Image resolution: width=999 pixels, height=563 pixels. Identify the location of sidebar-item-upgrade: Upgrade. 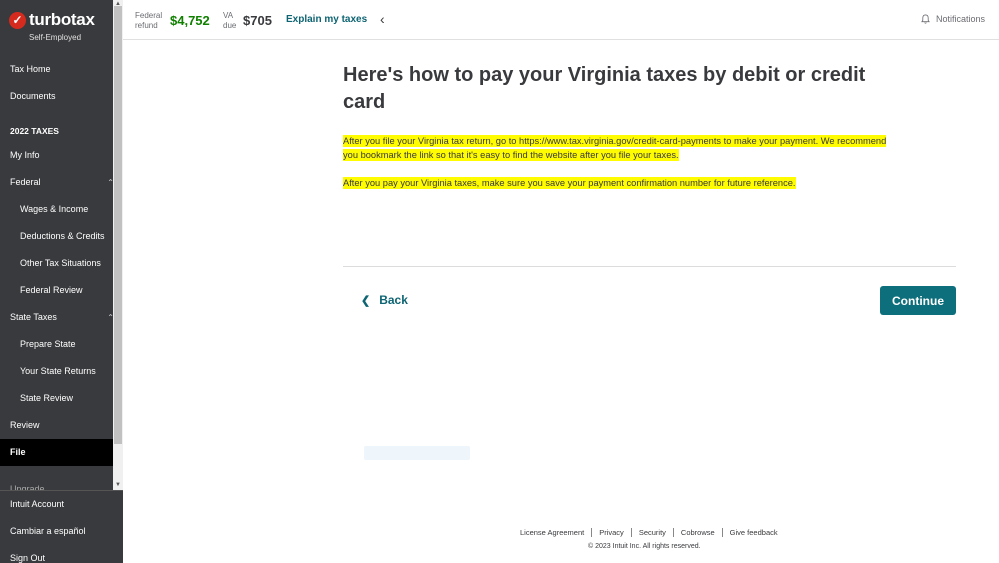
(27, 485).